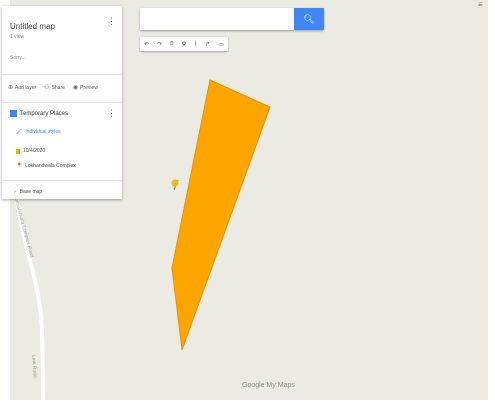  I want to click on search-button: 🔍︎, so click(309, 19).